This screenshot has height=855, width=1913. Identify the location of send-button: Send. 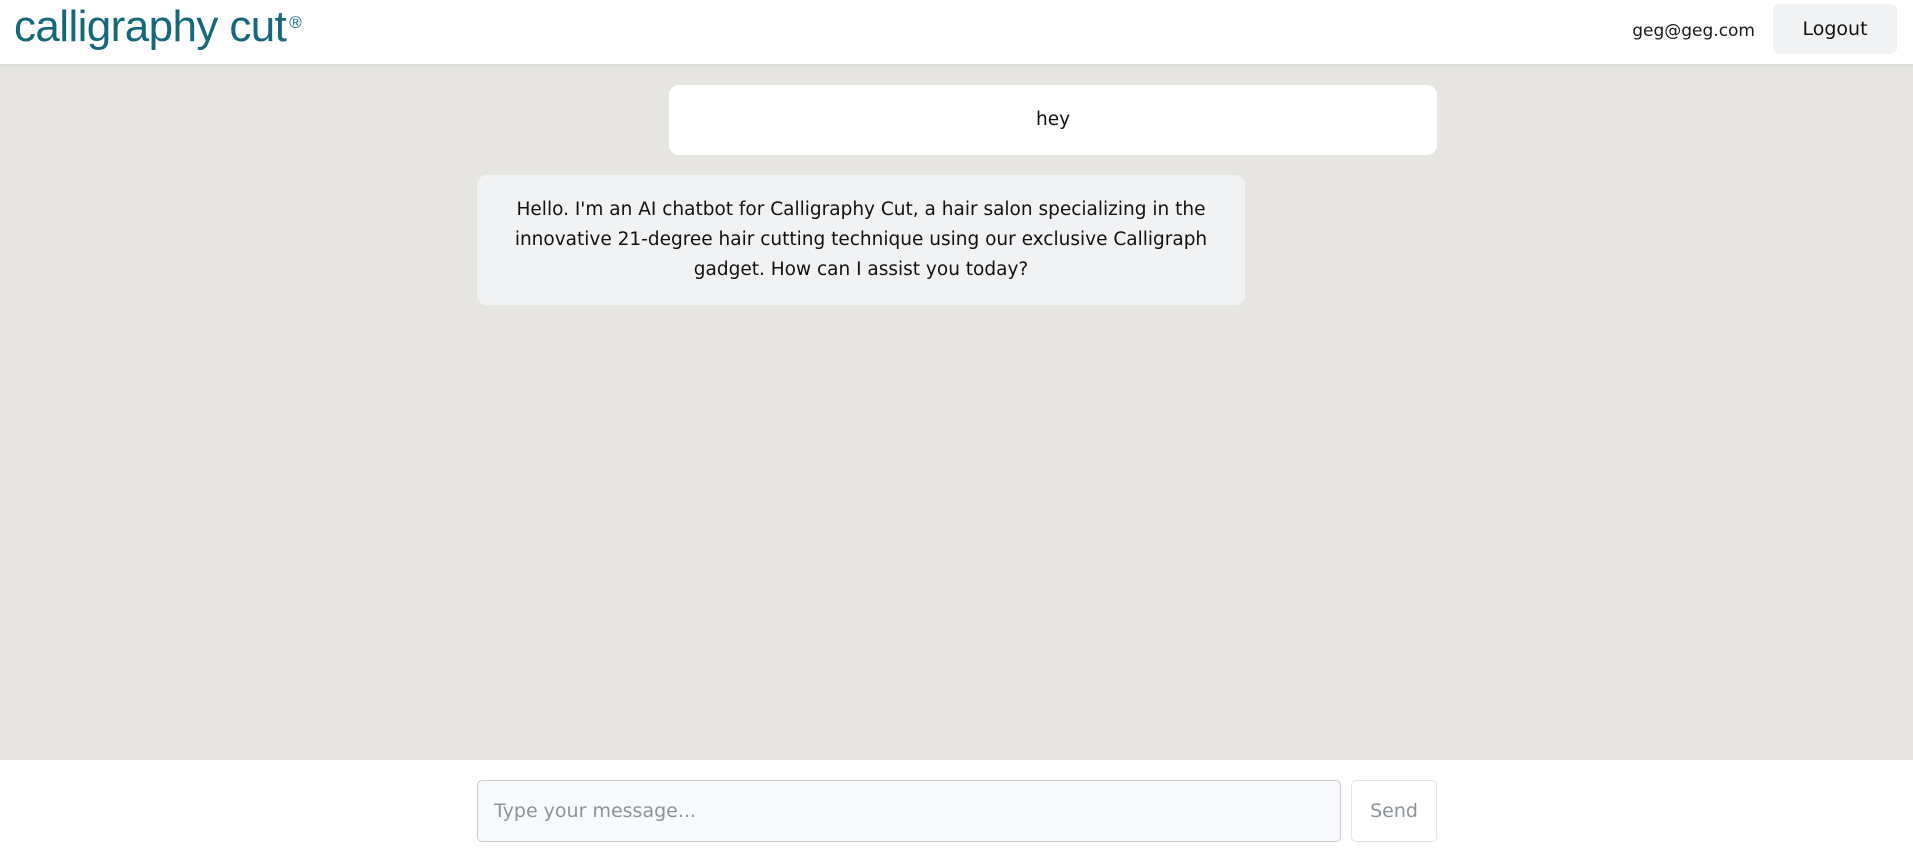
(1394, 811).